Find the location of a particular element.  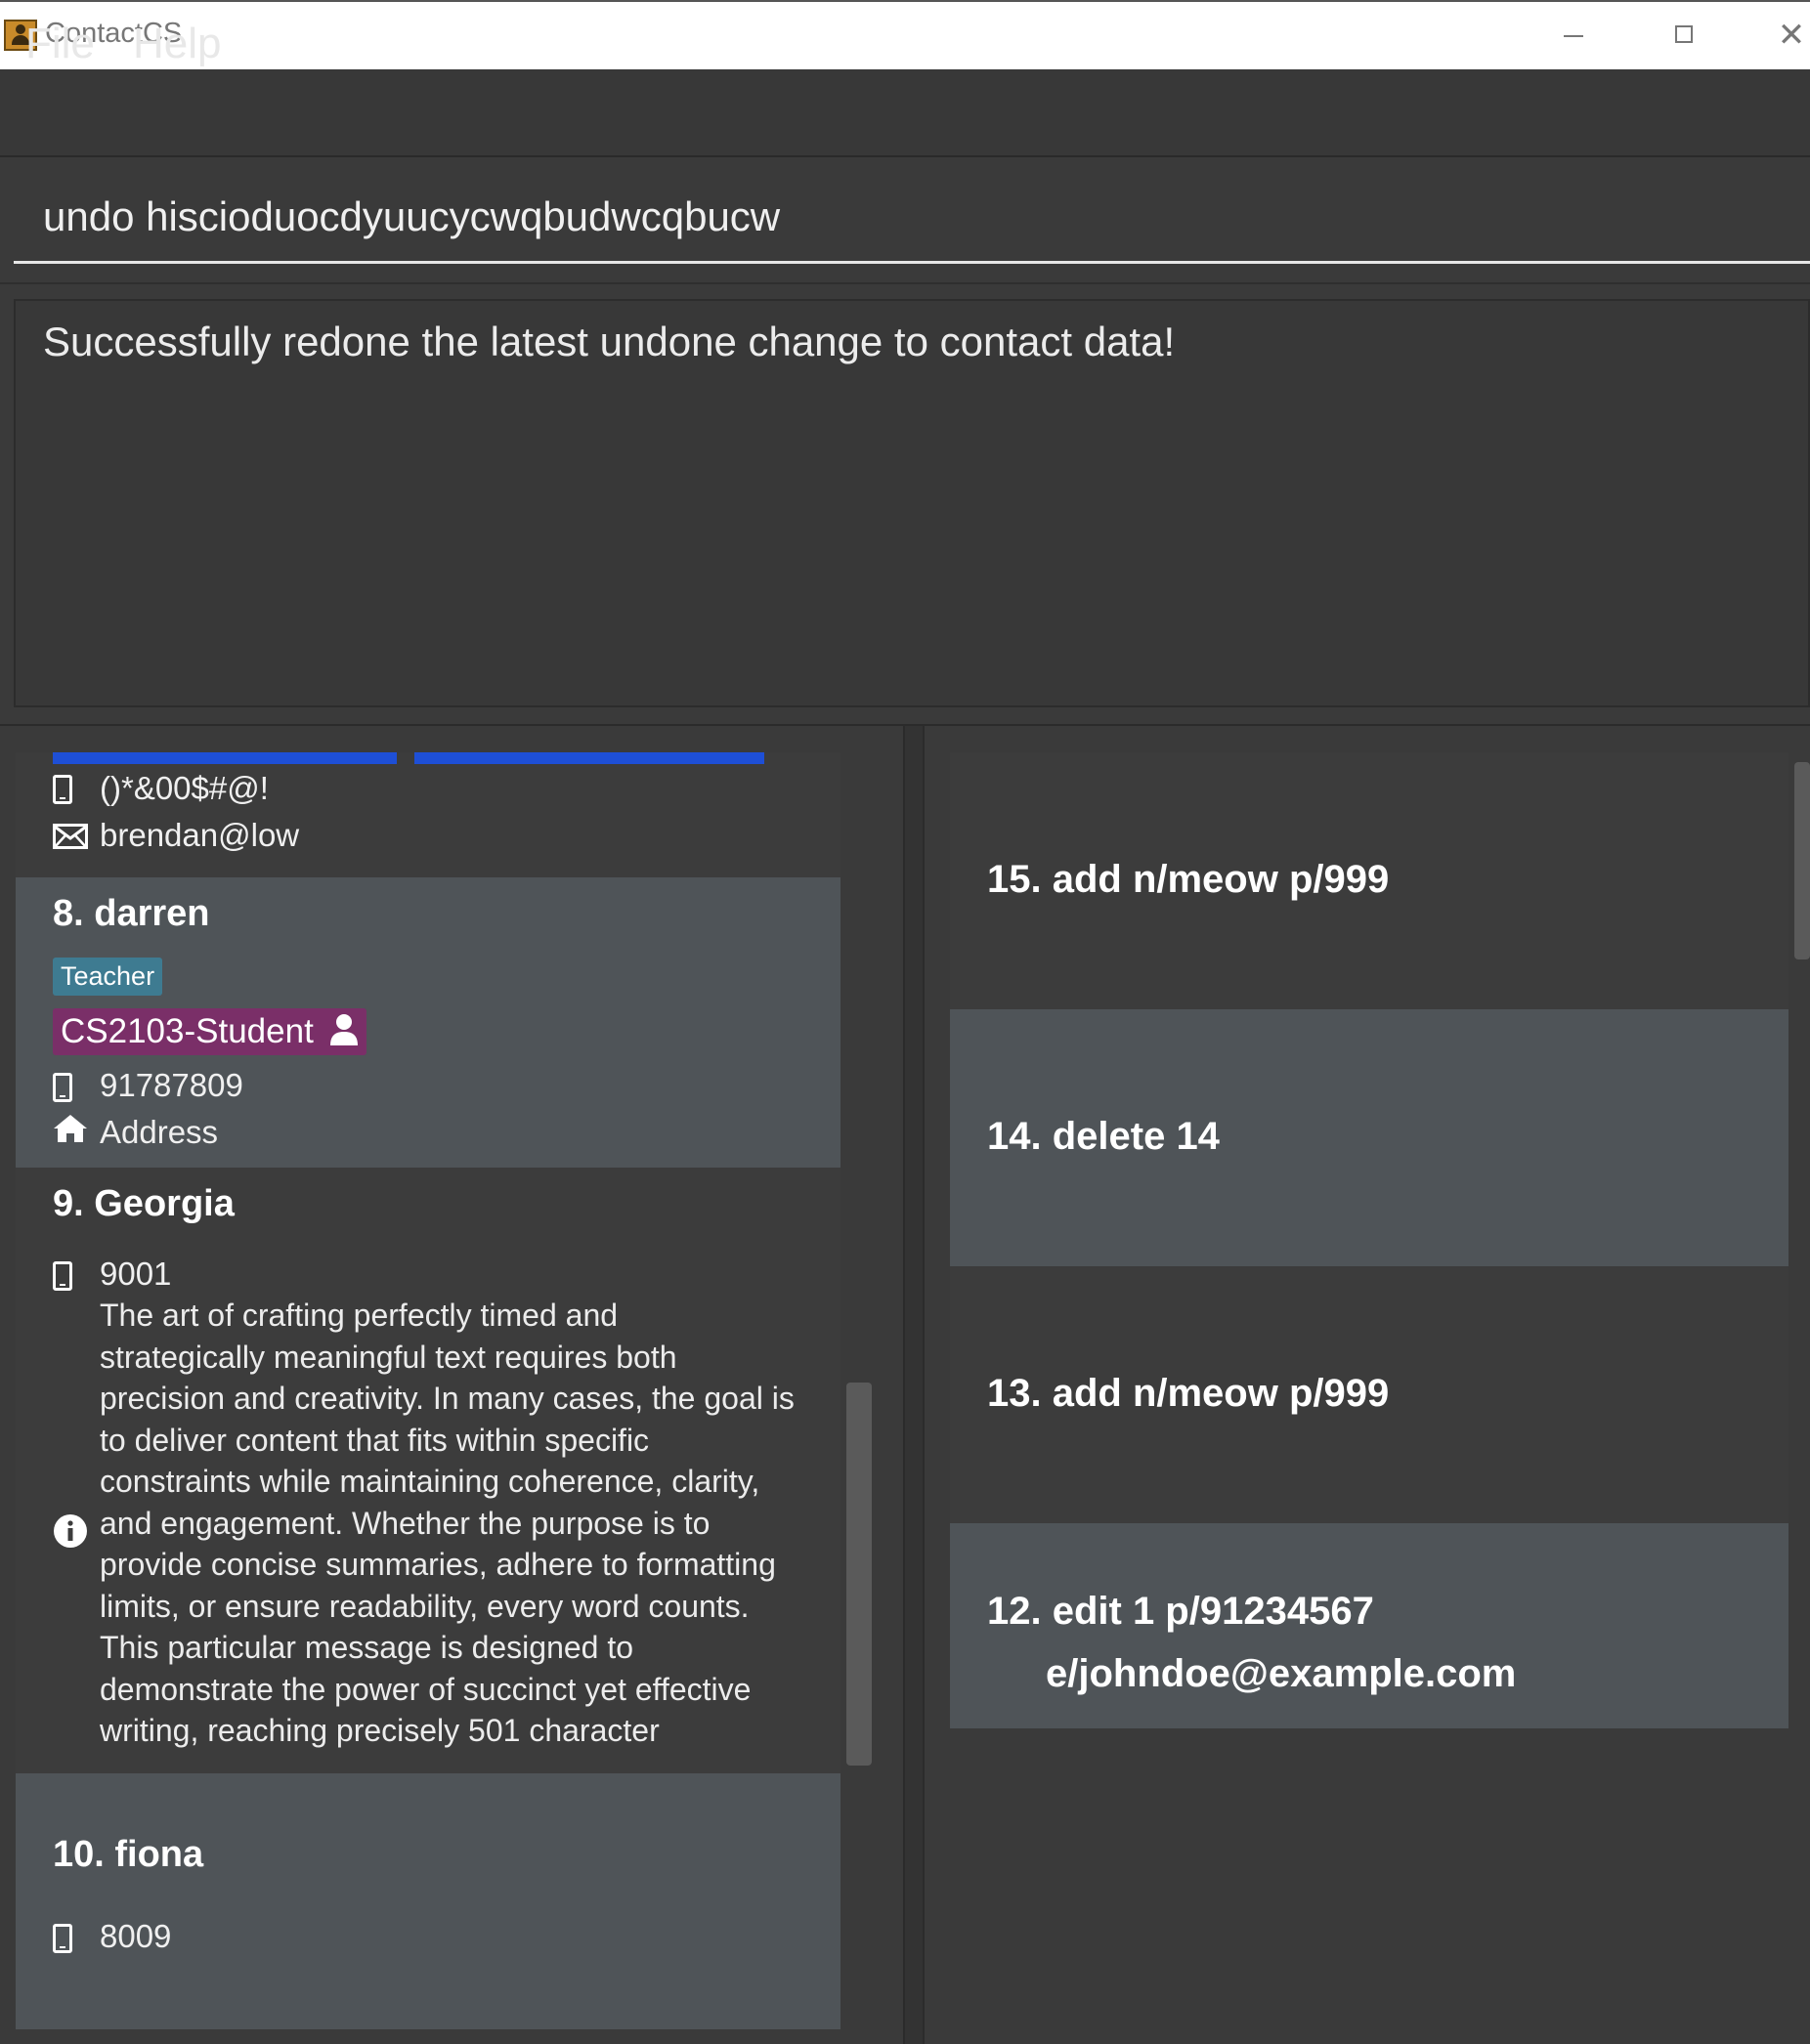

person-address: Address is located at coordinates (159, 1132).